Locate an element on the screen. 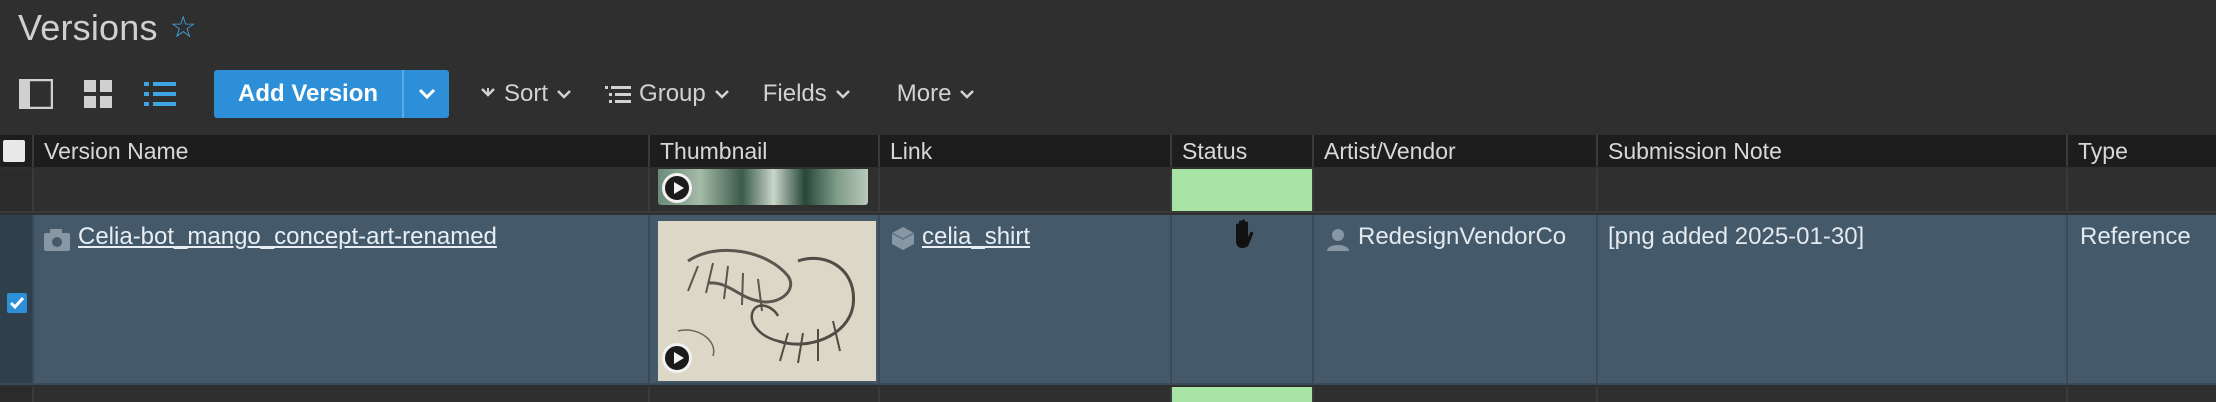  version-name-link: Celia-bot_mango_concept-art-renamed is located at coordinates (287, 237).